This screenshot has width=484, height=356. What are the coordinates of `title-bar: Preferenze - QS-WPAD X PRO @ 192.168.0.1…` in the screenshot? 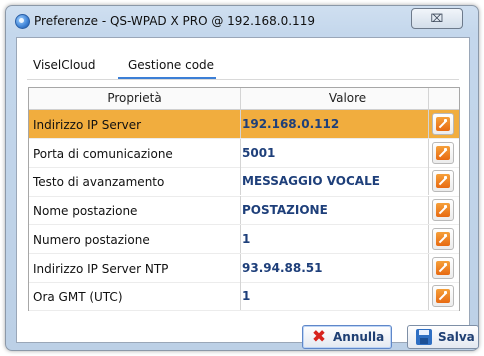 It's located at (242, 21).